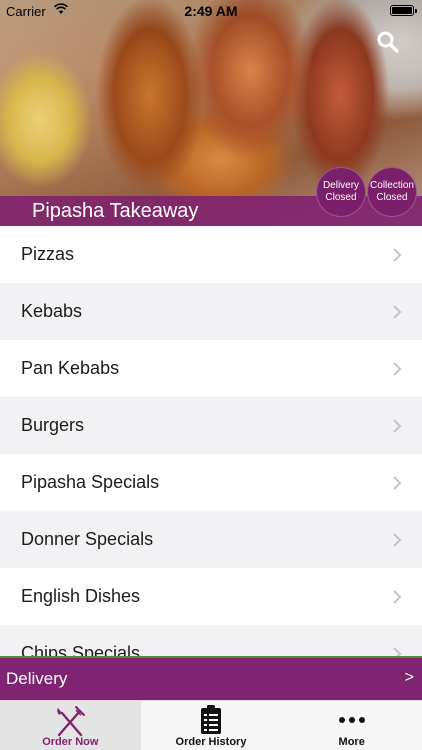 This screenshot has height=750, width=422. I want to click on delivery-status-line1: Delivery, so click(341, 185).